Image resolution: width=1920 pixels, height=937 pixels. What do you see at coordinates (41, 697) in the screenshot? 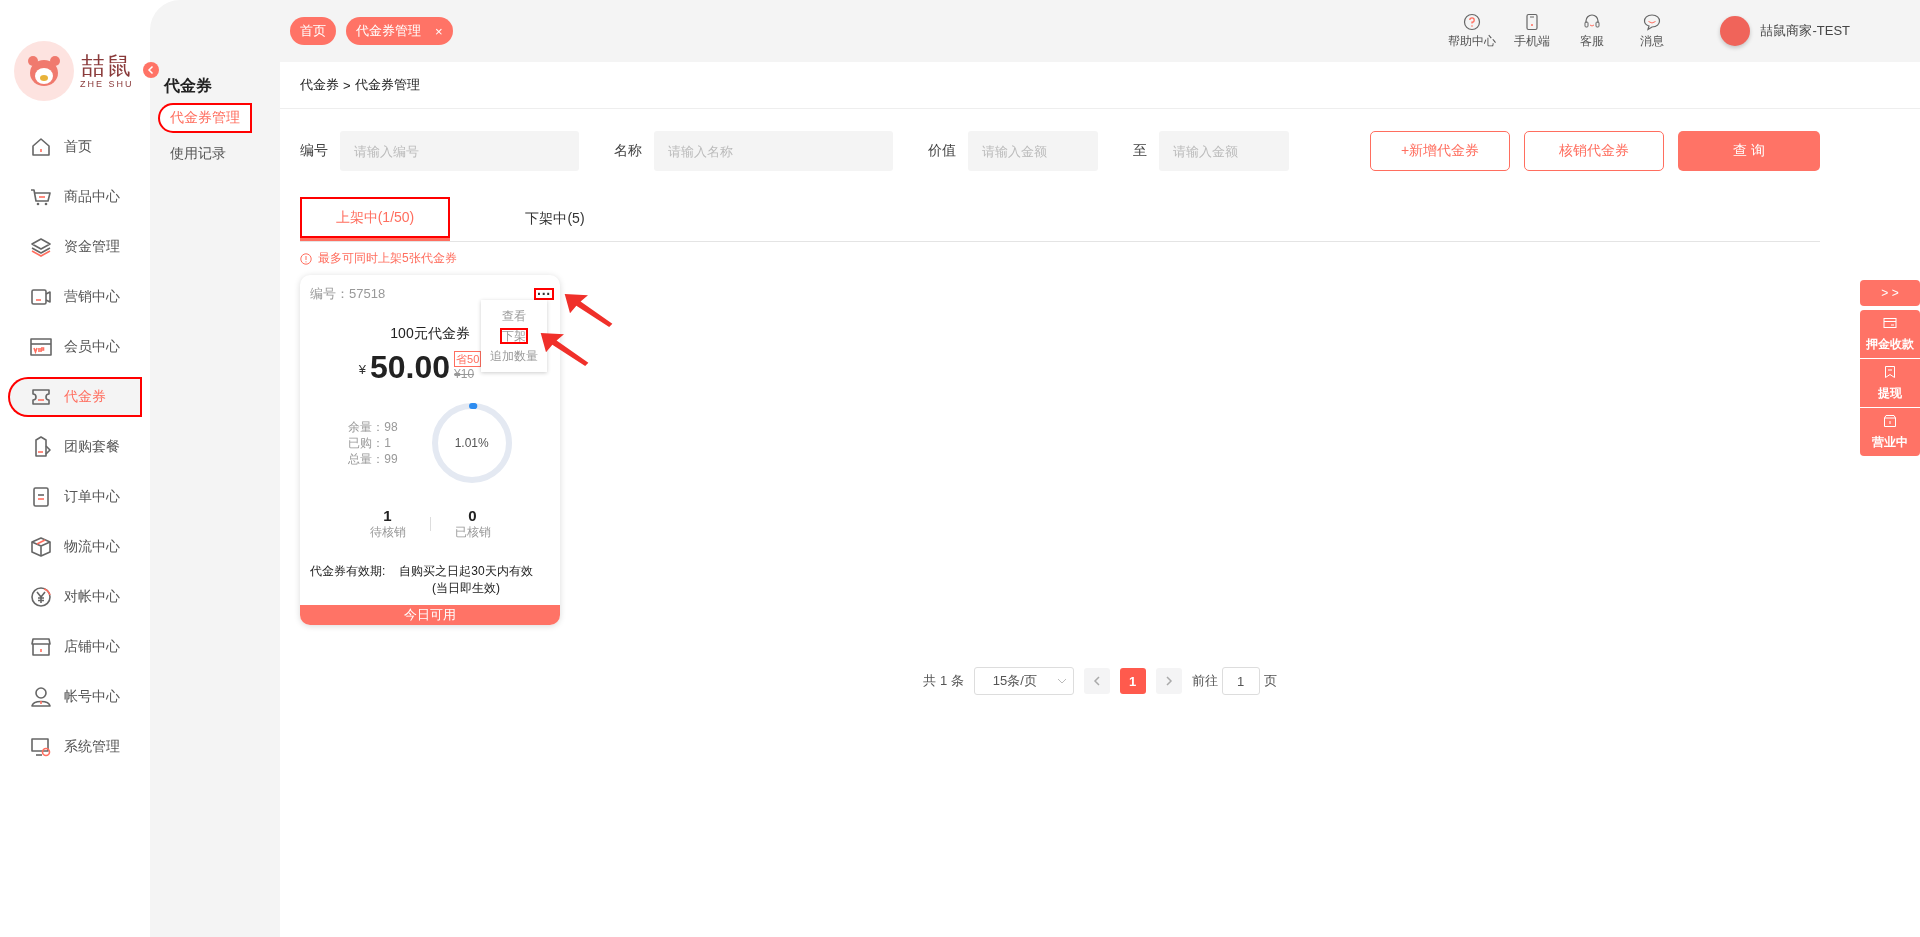
I see `person-icon` at bounding box center [41, 697].